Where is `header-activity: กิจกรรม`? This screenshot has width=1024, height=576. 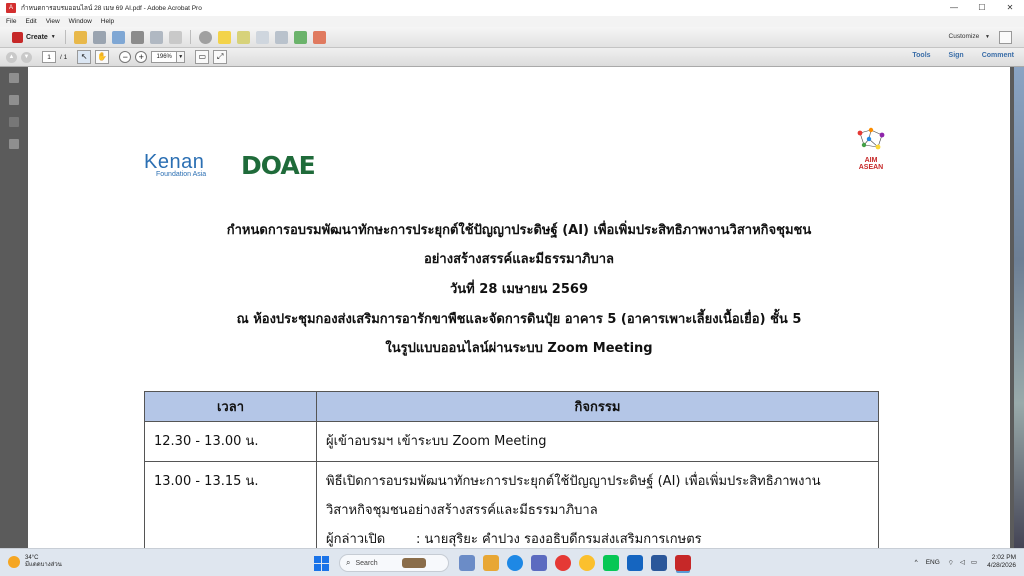
header-activity: กิจกรรม is located at coordinates (597, 406).